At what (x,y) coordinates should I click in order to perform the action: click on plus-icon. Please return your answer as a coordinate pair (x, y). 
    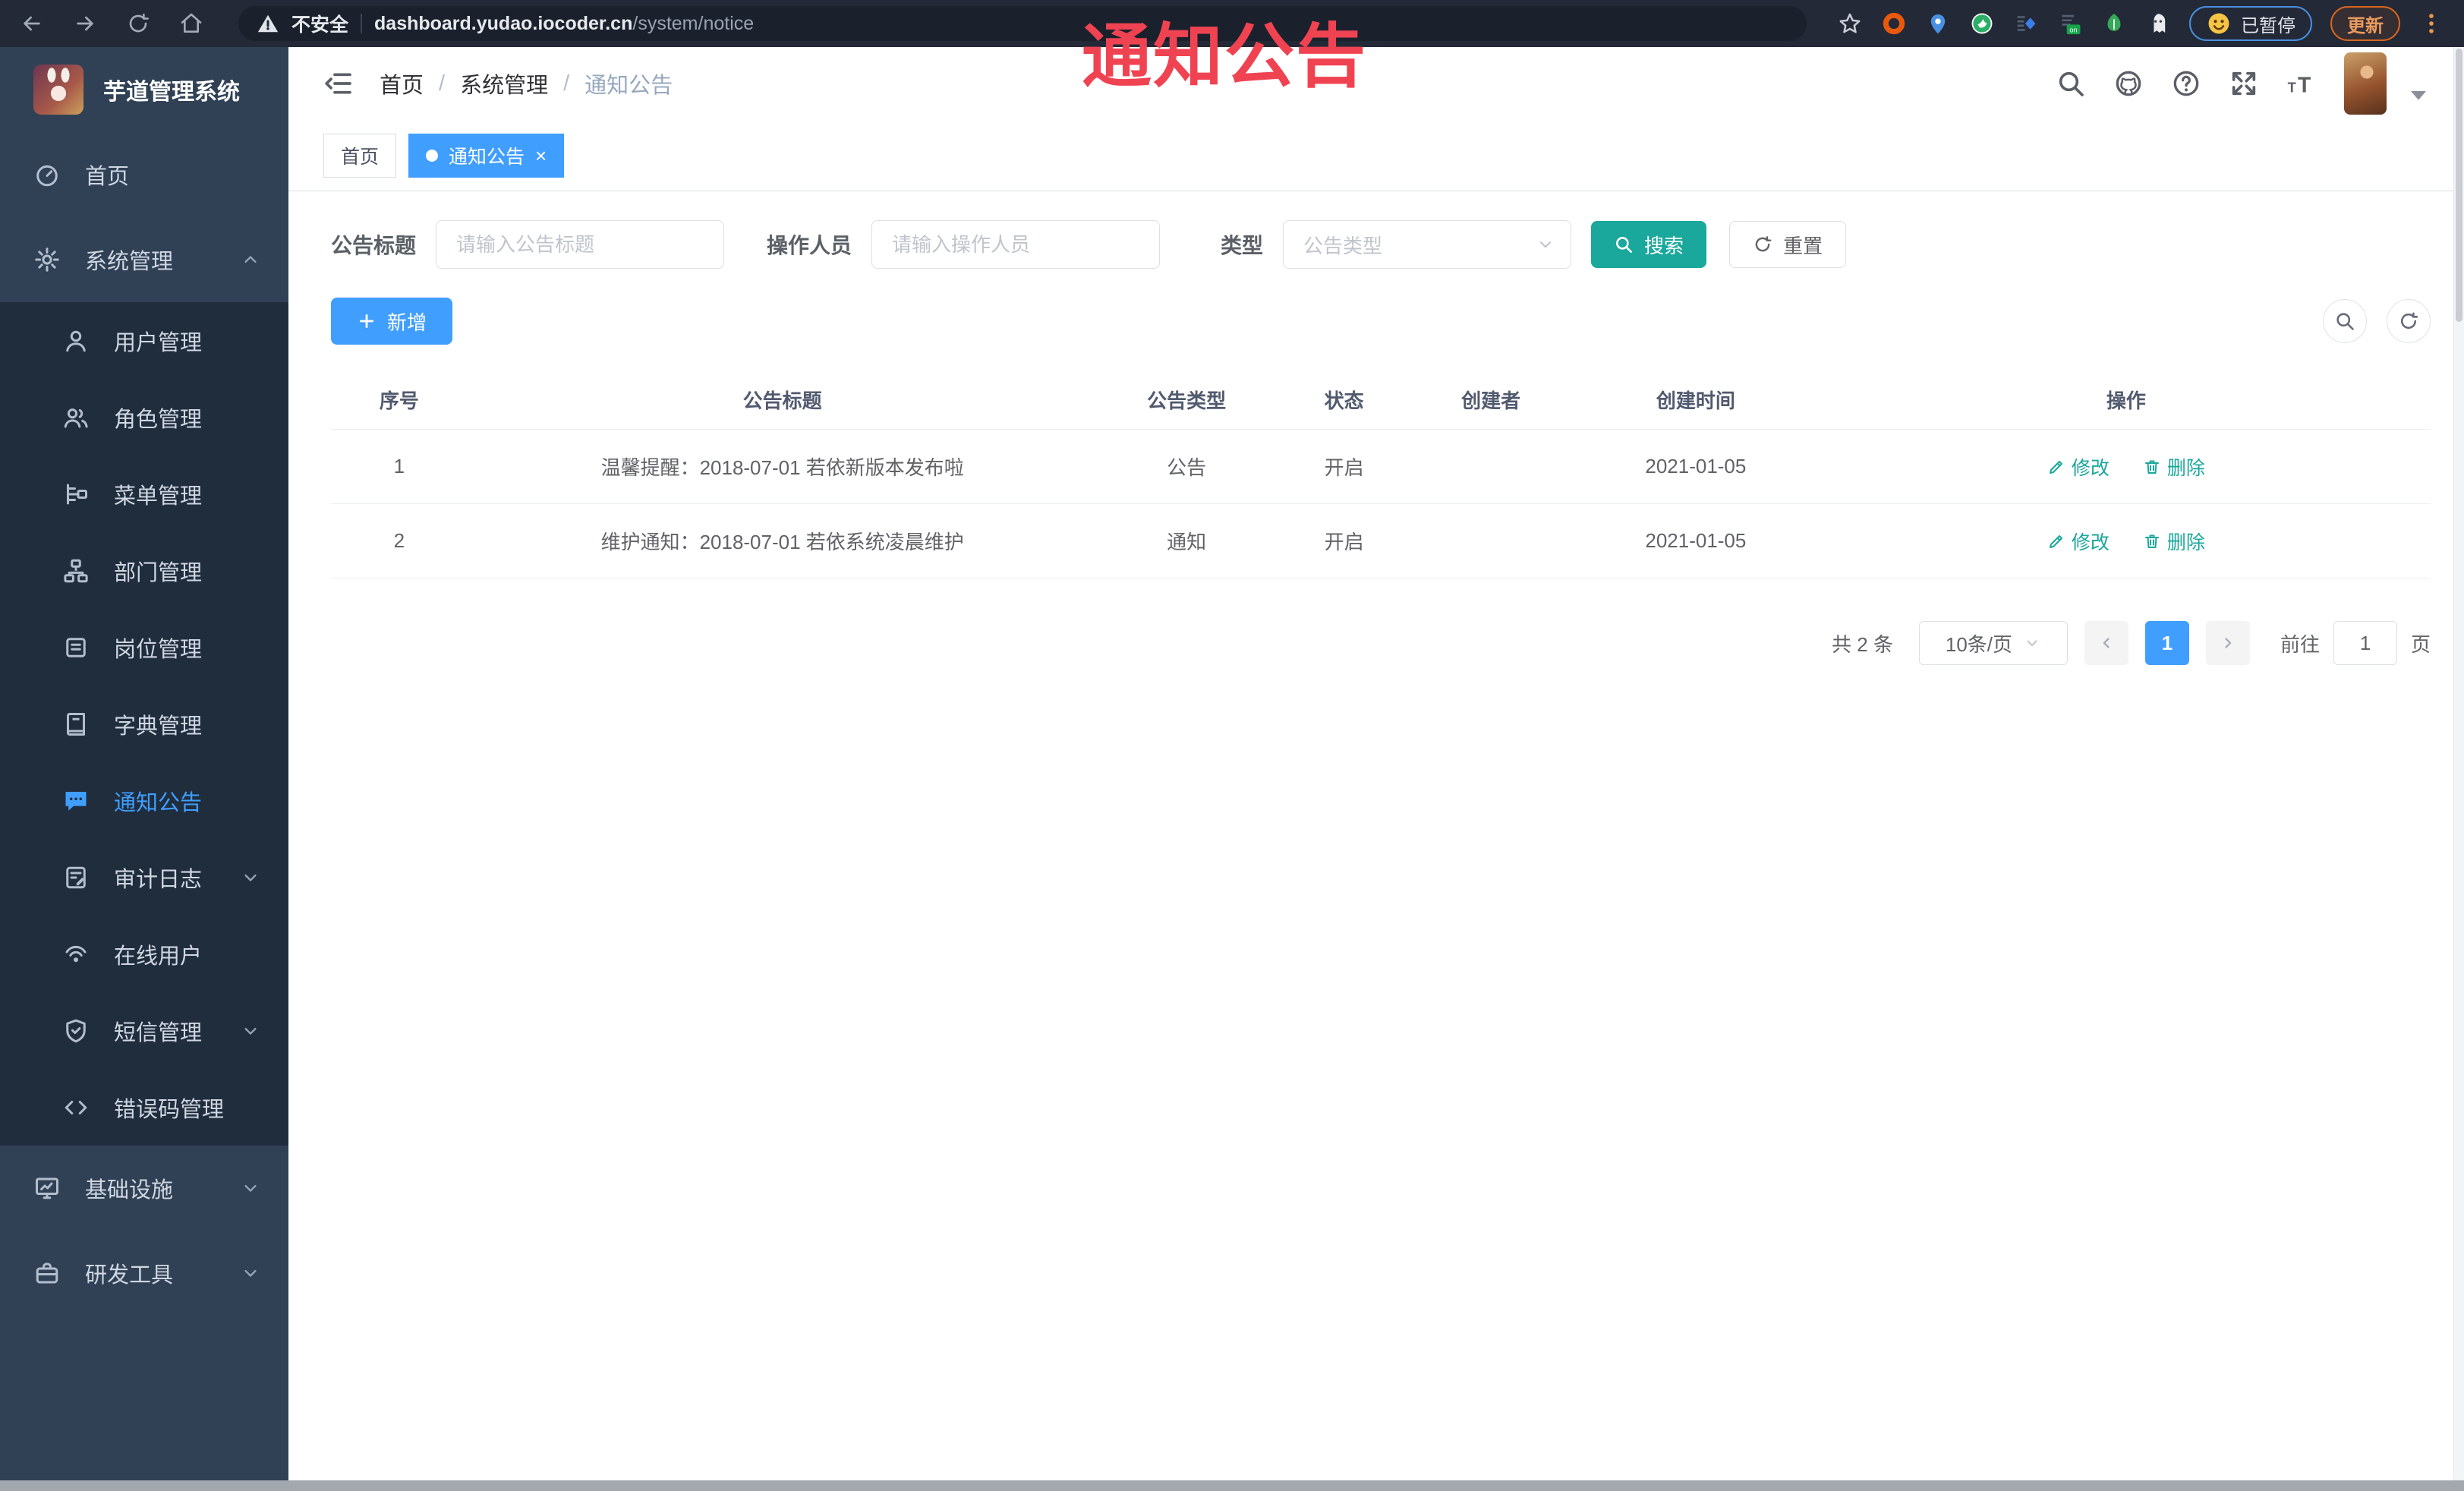
    Looking at the image, I should click on (367, 321).